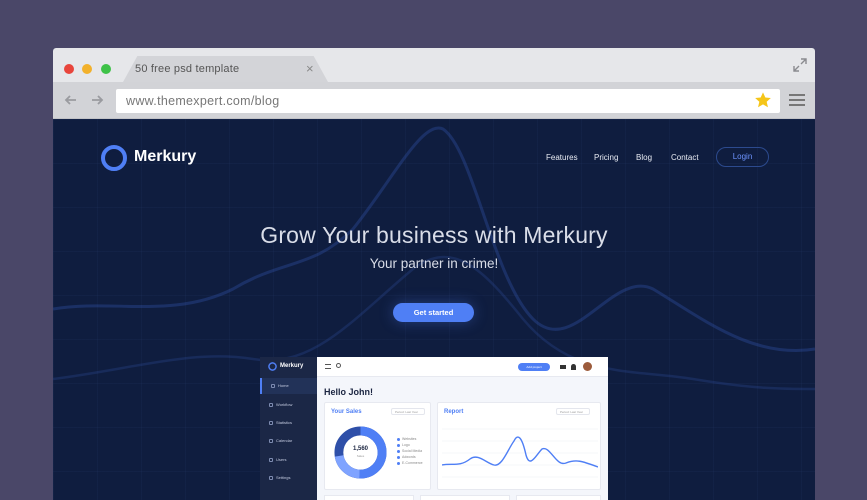 This screenshot has width=867, height=500. I want to click on get-started-button: Get started, so click(433, 312).